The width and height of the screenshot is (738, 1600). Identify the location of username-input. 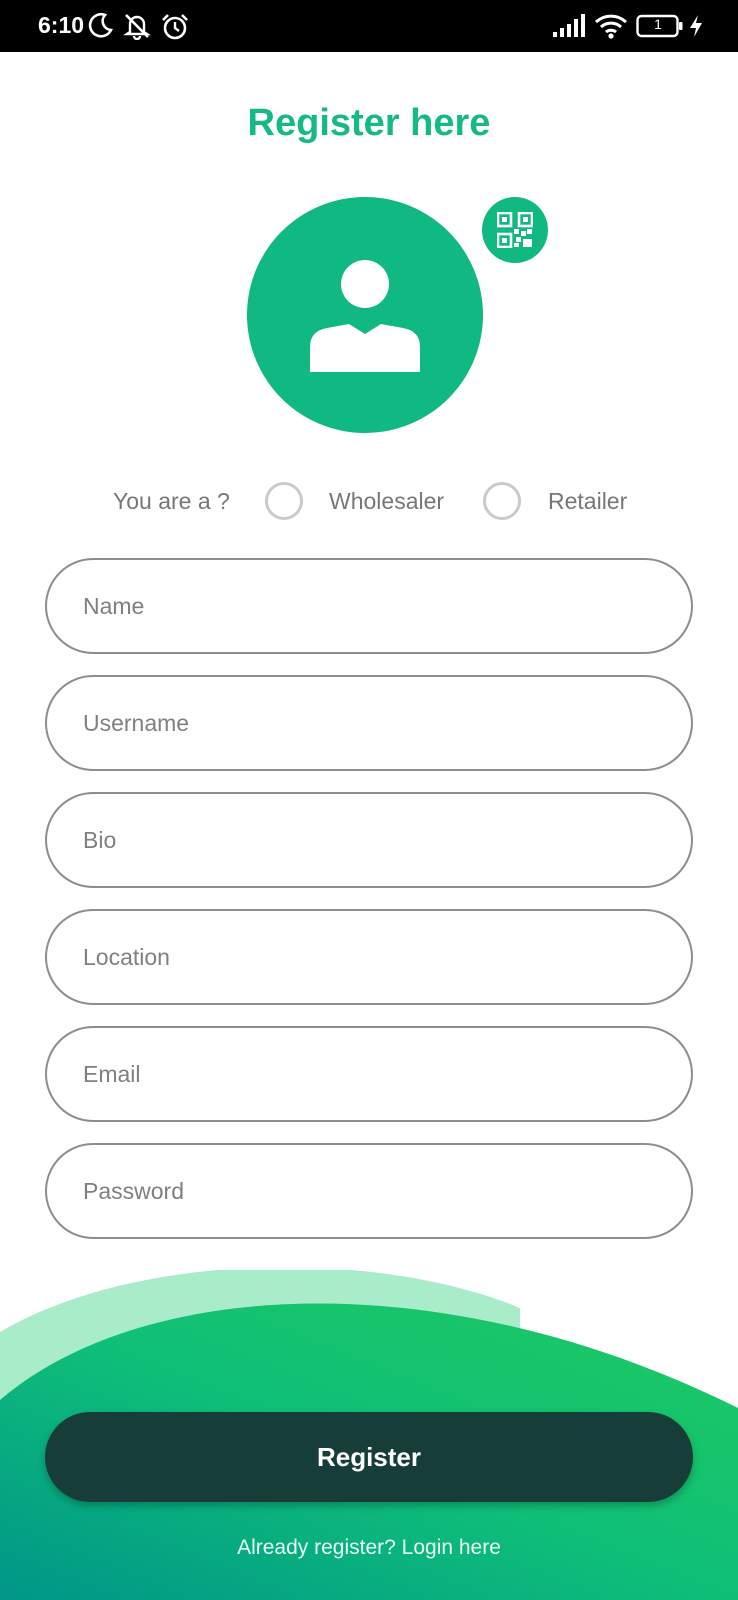
(368, 723).